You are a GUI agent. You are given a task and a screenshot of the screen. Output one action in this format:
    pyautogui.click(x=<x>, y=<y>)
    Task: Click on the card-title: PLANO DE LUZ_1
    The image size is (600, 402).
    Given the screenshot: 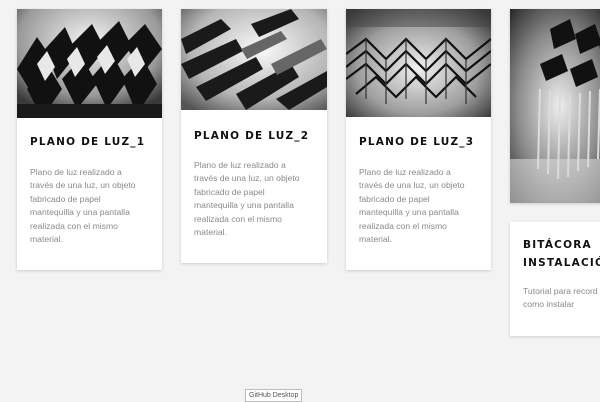 What is the action you would take?
    pyautogui.click(x=88, y=142)
    